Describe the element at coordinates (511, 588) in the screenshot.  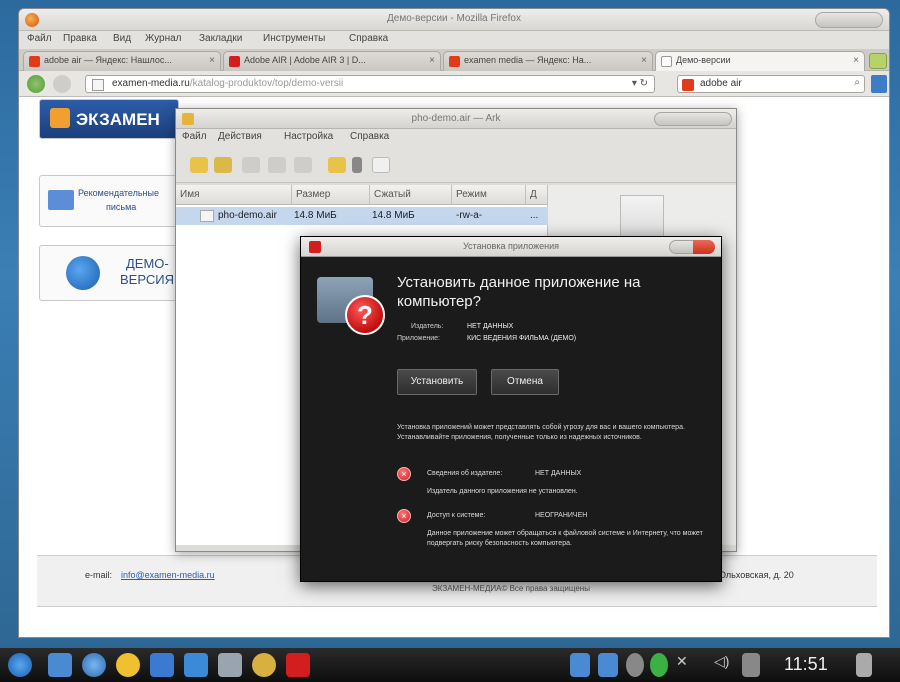
I see `copyright-text: ЭКЗАМЕН-МЕДИА© Все права защищены` at that location.